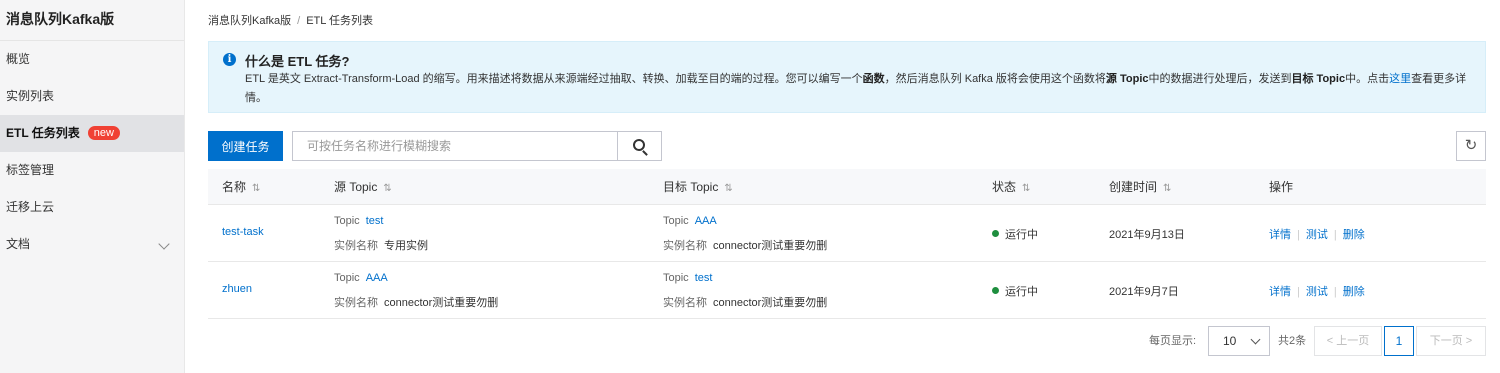  What do you see at coordinates (1281, 187) in the screenshot?
I see `column-label: 操作` at bounding box center [1281, 187].